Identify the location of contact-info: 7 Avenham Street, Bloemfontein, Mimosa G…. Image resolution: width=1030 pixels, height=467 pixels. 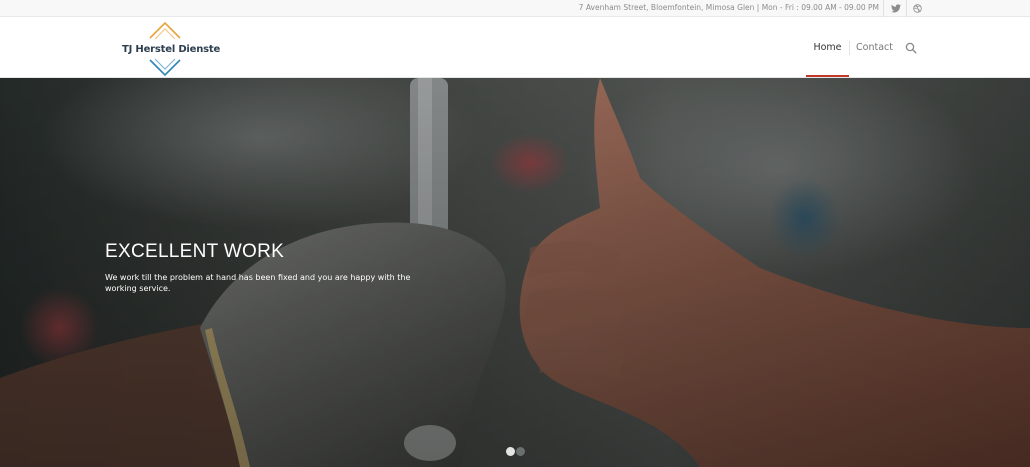
(728, 7).